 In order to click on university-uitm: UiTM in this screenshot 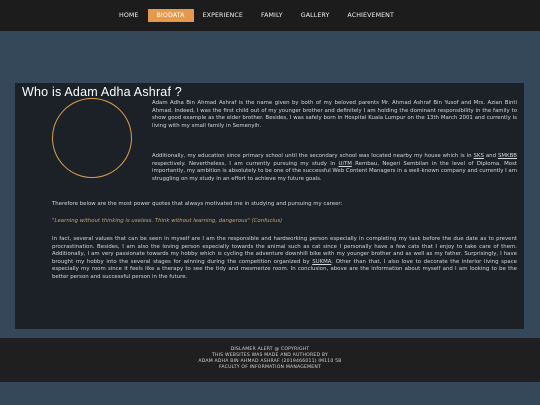, I will do `click(345, 163)`.